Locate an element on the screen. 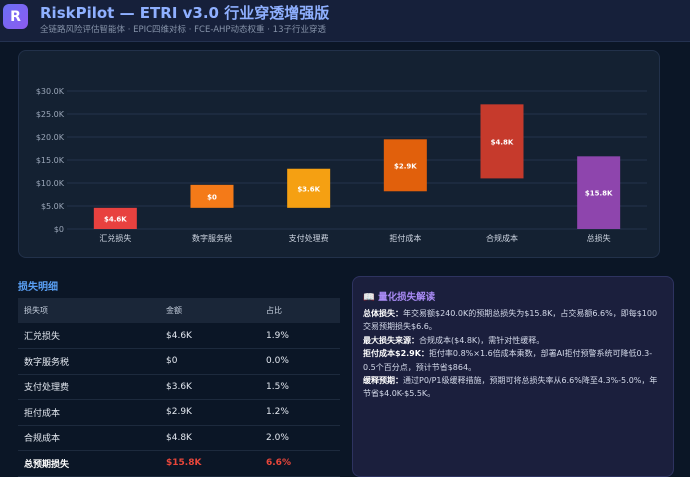  bar-value-label: $0 is located at coordinates (212, 197).